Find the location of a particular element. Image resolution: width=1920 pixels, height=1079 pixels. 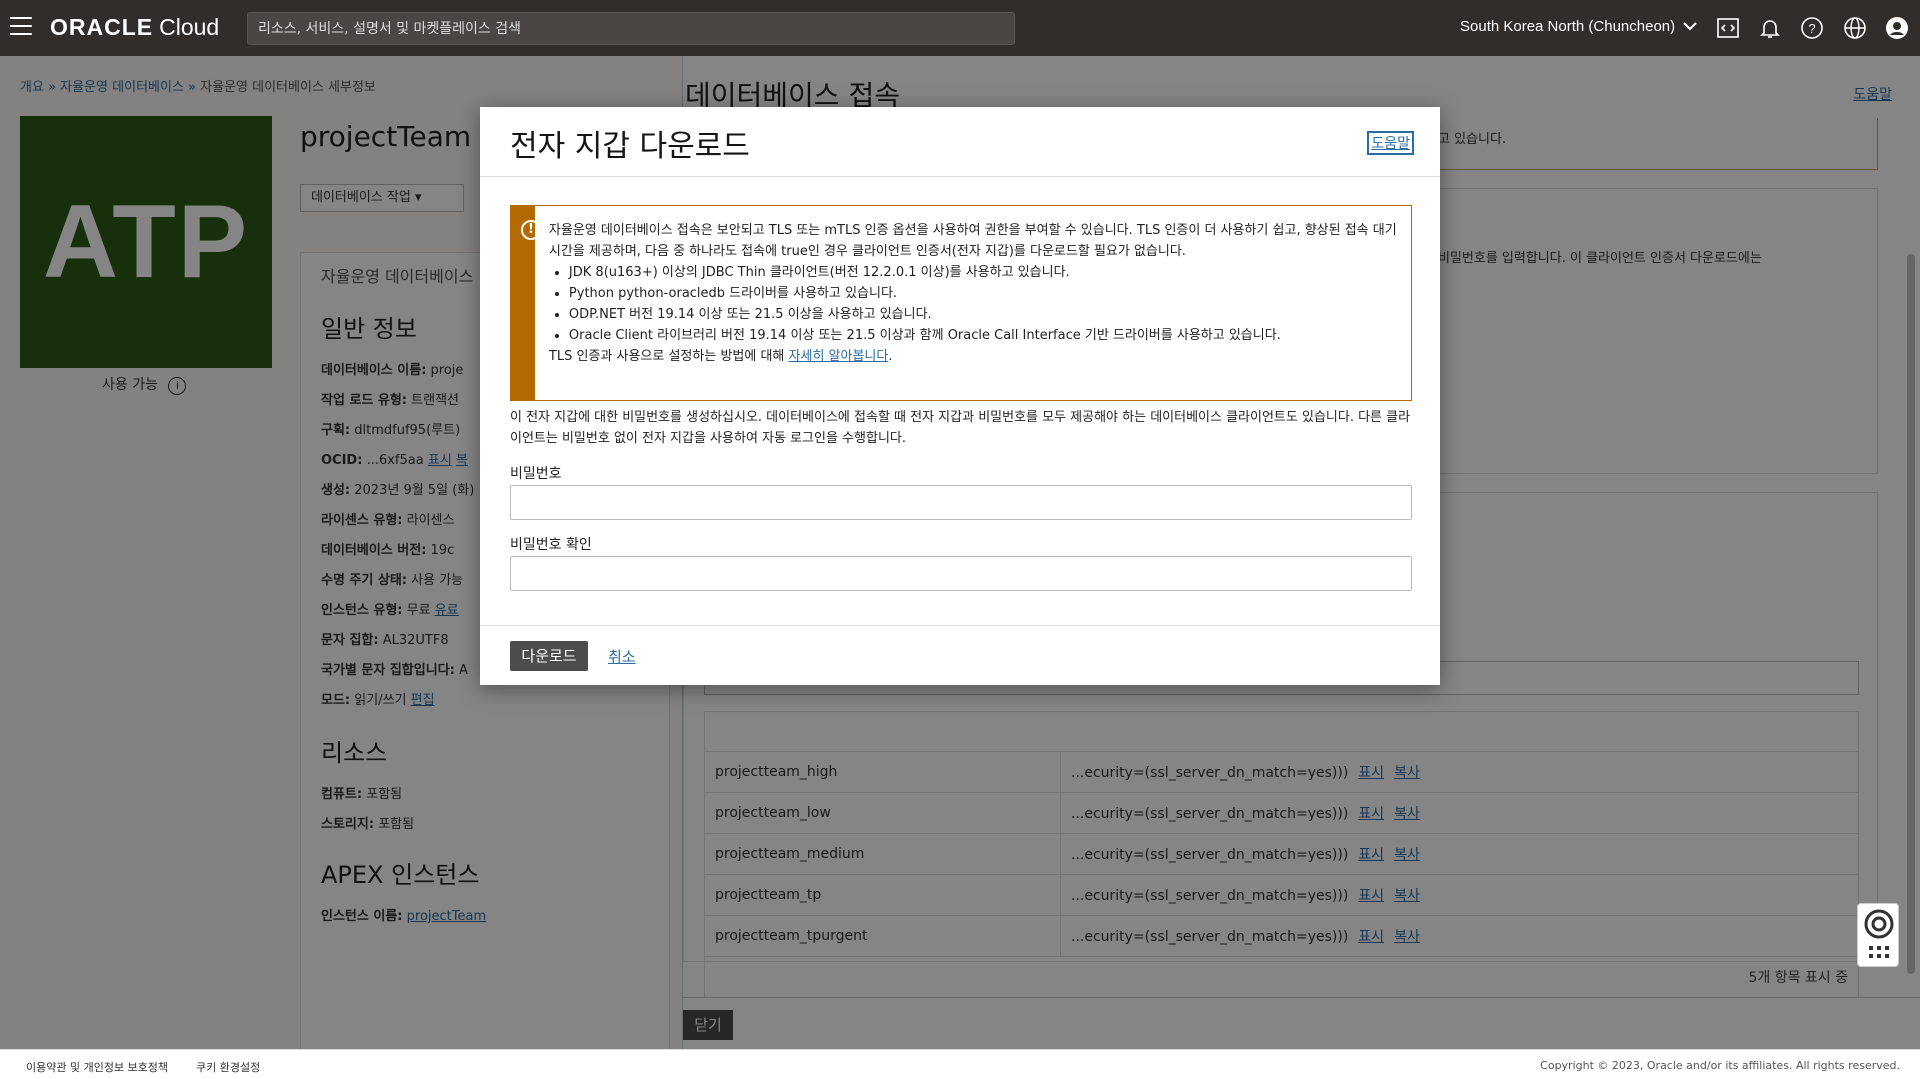

region-label: South Korea North (Chuncheon) is located at coordinates (1568, 26).